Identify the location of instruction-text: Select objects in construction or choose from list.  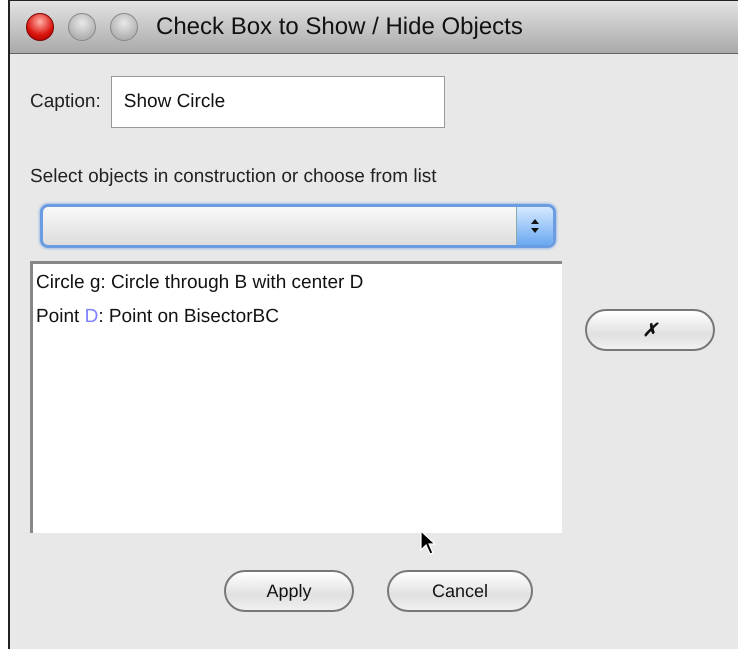
(234, 177).